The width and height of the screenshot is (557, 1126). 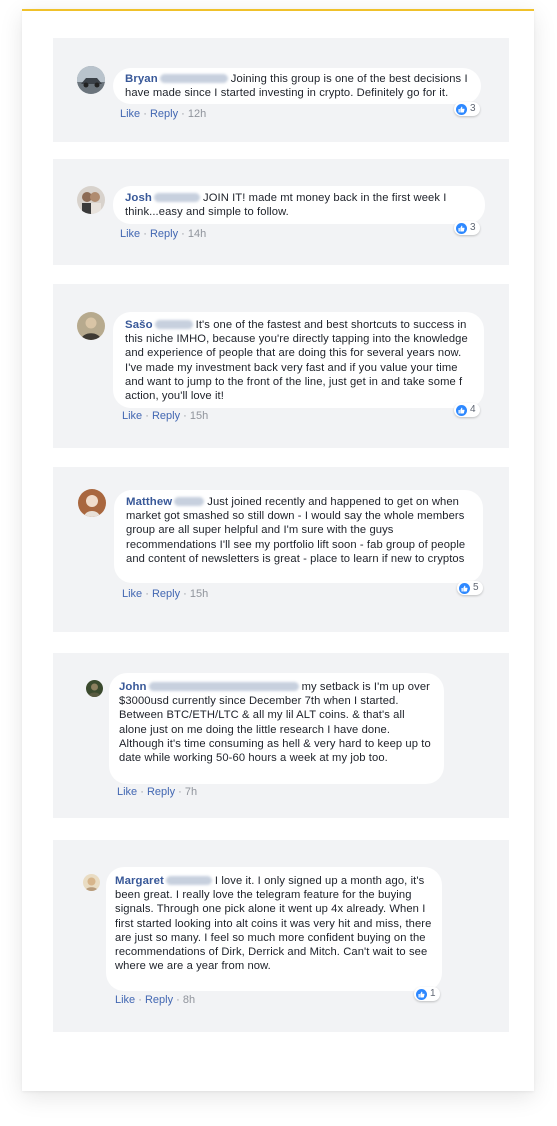 I want to click on reaction-badge: 1, so click(x=427, y=994).